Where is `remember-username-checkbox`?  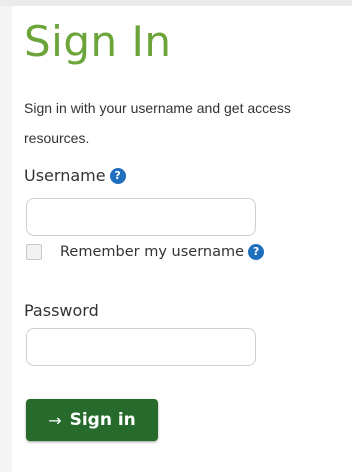 remember-username-checkbox is located at coordinates (34, 252).